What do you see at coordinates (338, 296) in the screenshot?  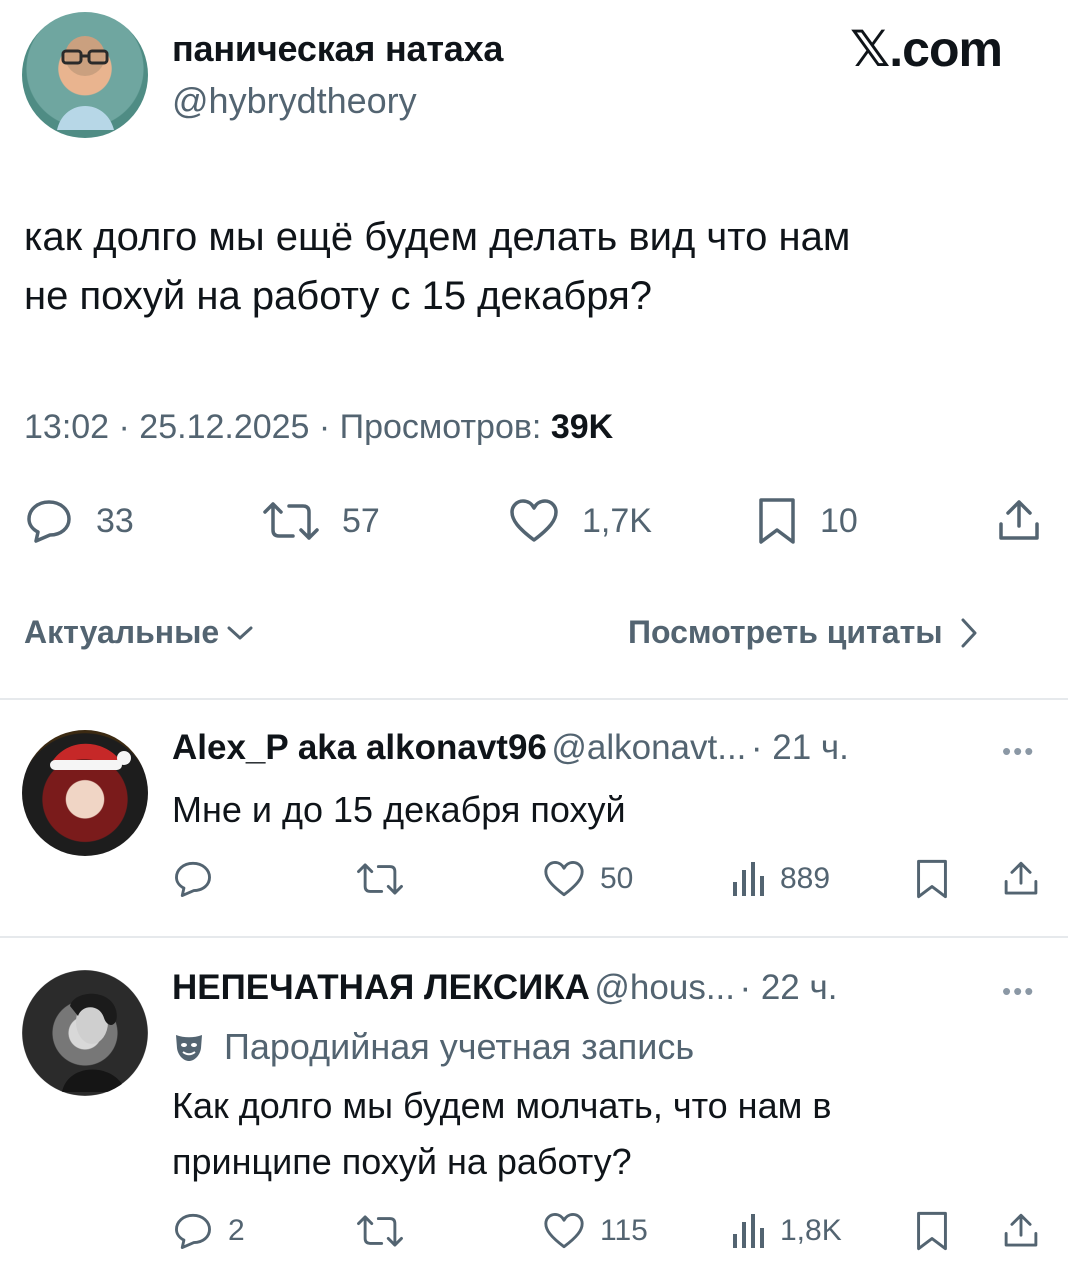 I see `tweet-text-line-2: не похуй на работу с 15 декабря?` at bounding box center [338, 296].